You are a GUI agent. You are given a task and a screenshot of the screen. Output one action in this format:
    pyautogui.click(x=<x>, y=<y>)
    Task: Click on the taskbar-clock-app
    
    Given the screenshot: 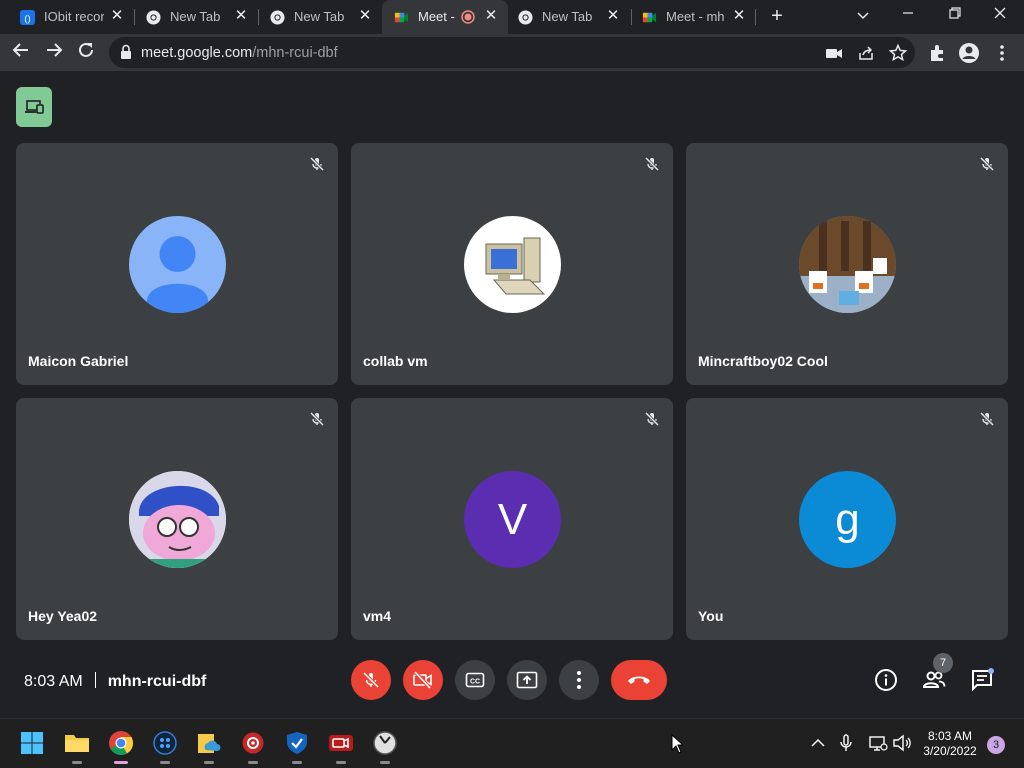 What is the action you would take?
    pyautogui.click(x=385, y=746)
    